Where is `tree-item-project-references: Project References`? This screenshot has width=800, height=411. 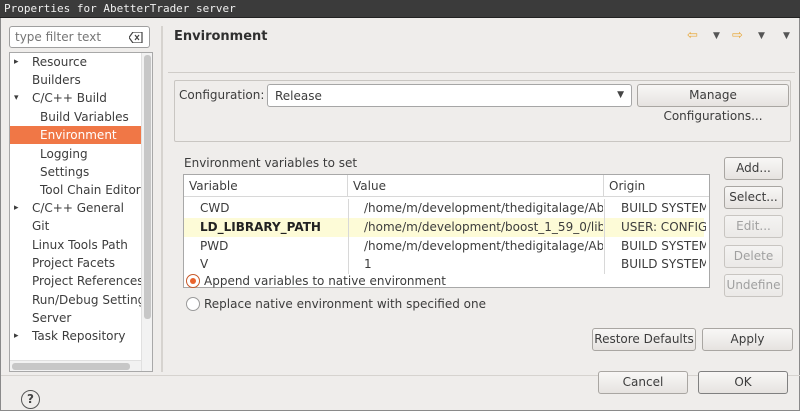
tree-item-project-references: Project References is located at coordinates (77, 281).